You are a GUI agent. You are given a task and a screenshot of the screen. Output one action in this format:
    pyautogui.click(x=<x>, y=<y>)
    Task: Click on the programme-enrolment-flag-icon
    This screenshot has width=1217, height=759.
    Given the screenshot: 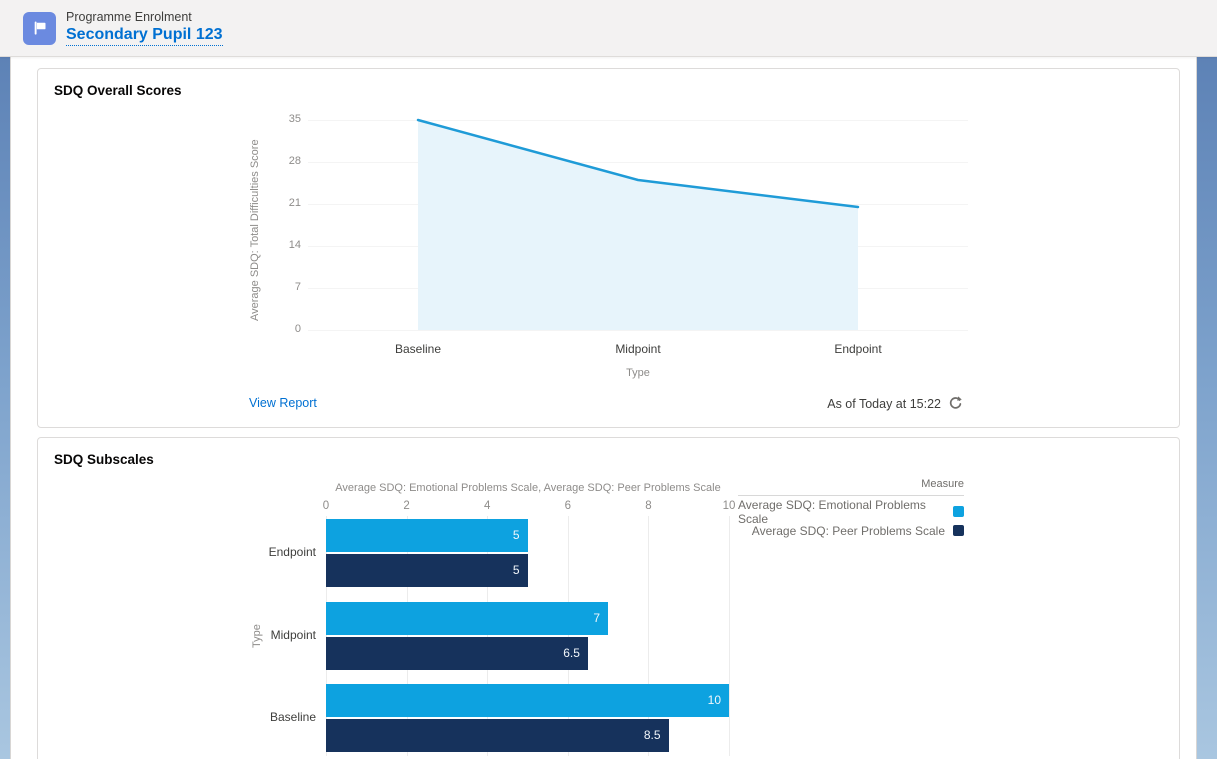 What is the action you would take?
    pyautogui.click(x=39, y=28)
    